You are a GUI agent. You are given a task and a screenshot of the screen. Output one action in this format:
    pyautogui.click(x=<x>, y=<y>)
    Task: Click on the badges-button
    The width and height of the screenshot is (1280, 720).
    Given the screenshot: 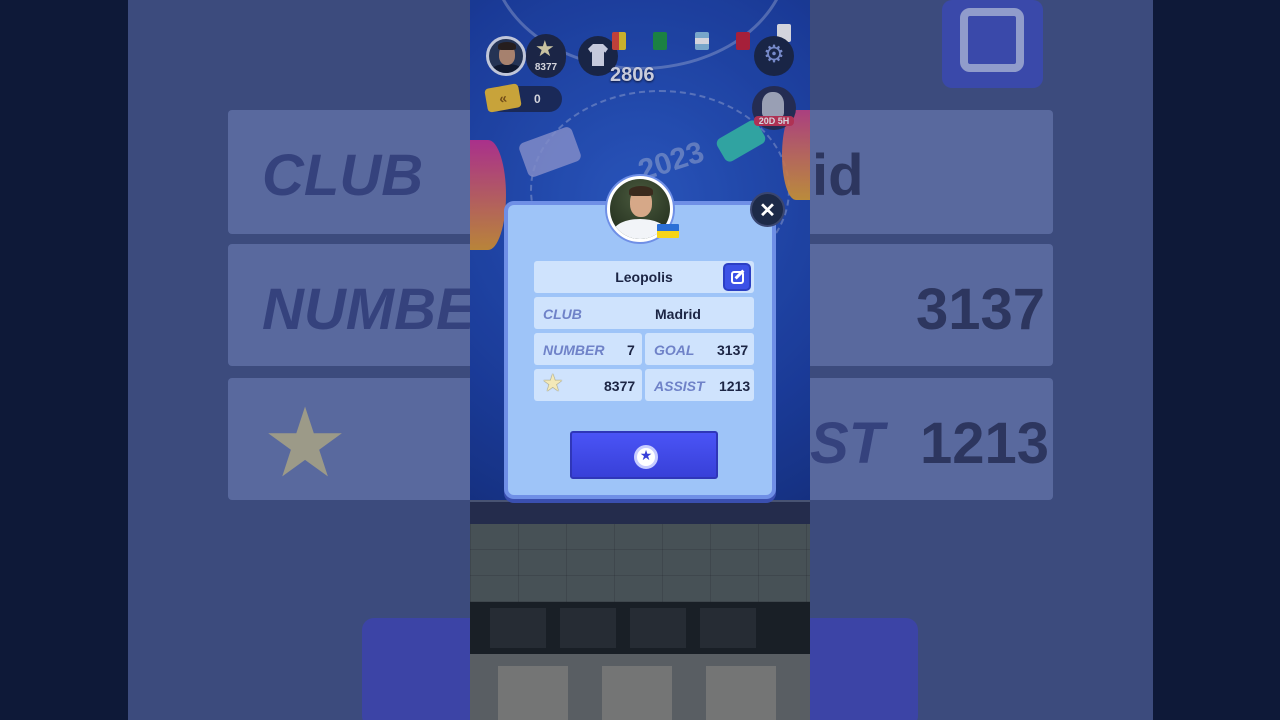 What is the action you would take?
    pyautogui.click(x=644, y=455)
    